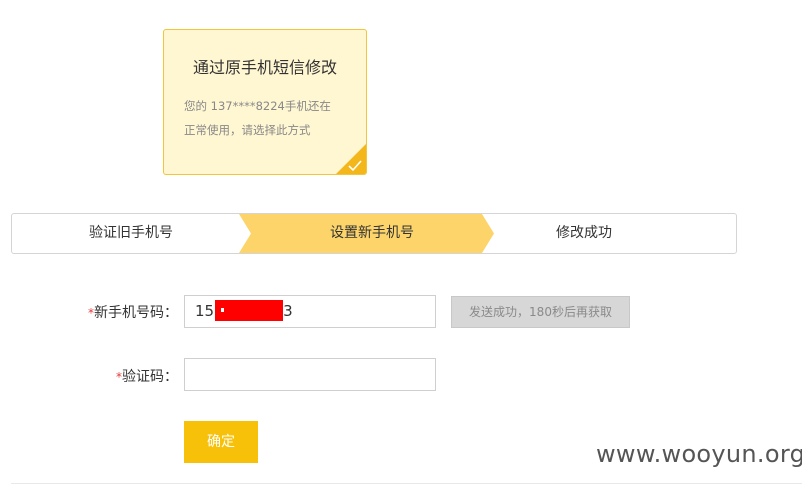  I want to click on verification-code-input, so click(310, 374).